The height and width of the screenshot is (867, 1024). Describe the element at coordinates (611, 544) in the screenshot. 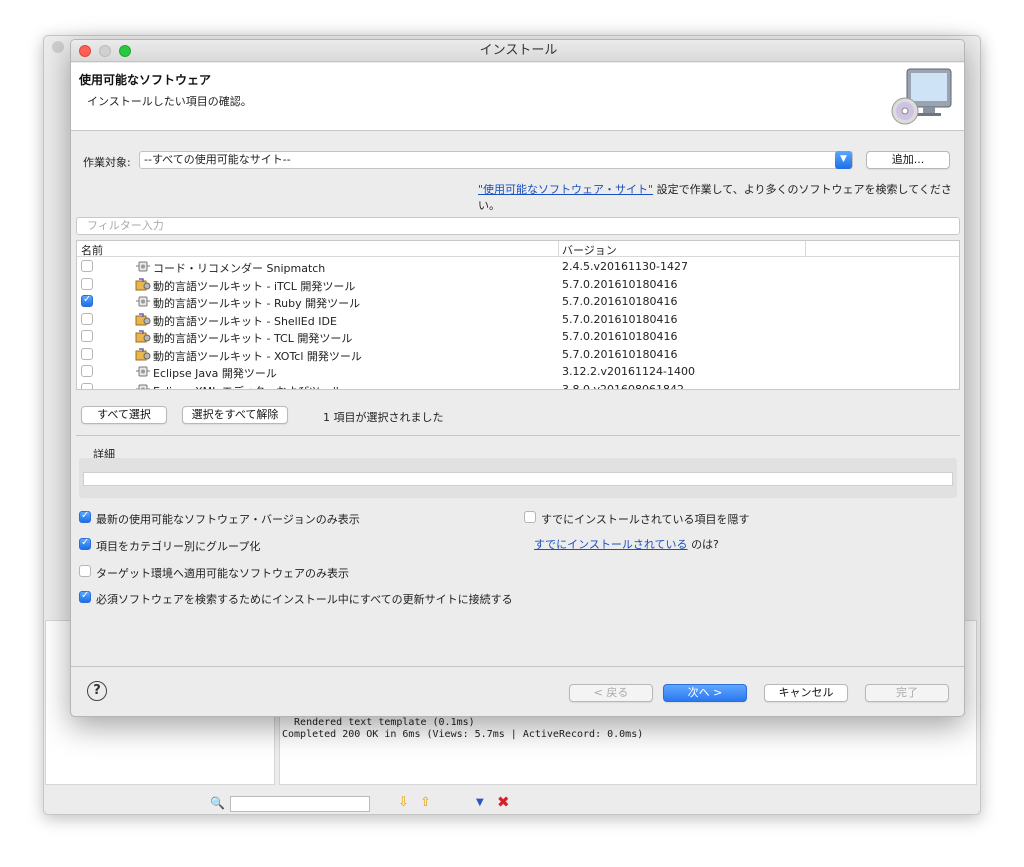

I see `already-installed-link: すでにインストールされている` at that location.